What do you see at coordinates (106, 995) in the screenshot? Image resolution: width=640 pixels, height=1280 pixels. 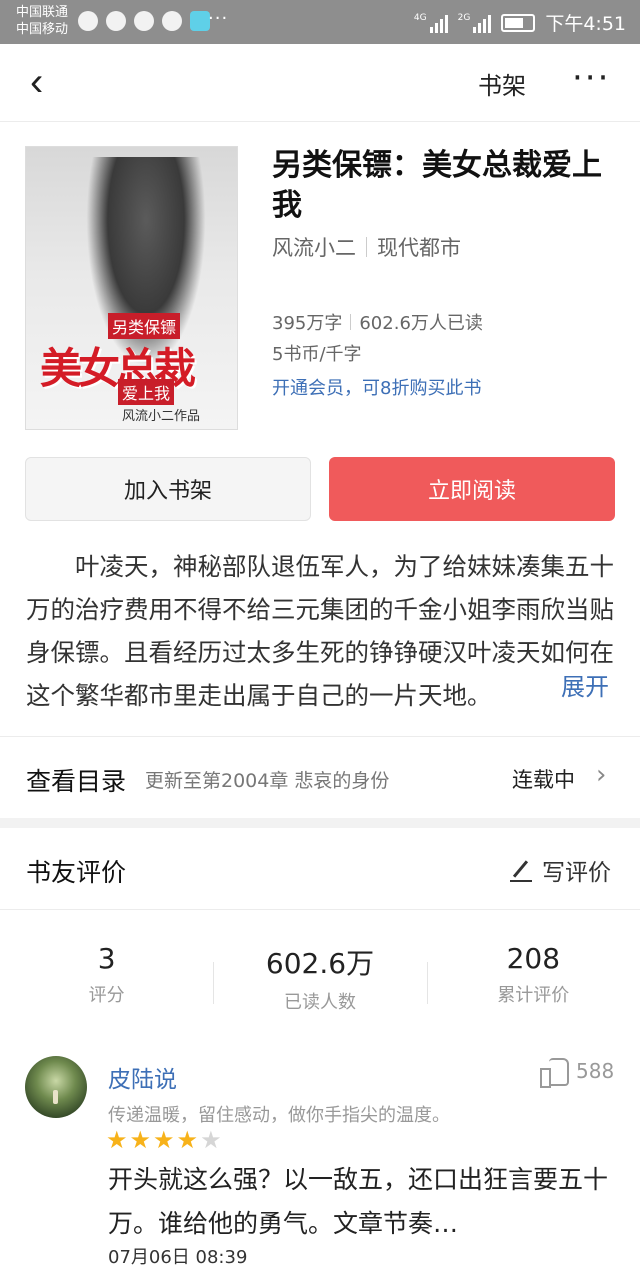 I see `stat-label: 评分` at bounding box center [106, 995].